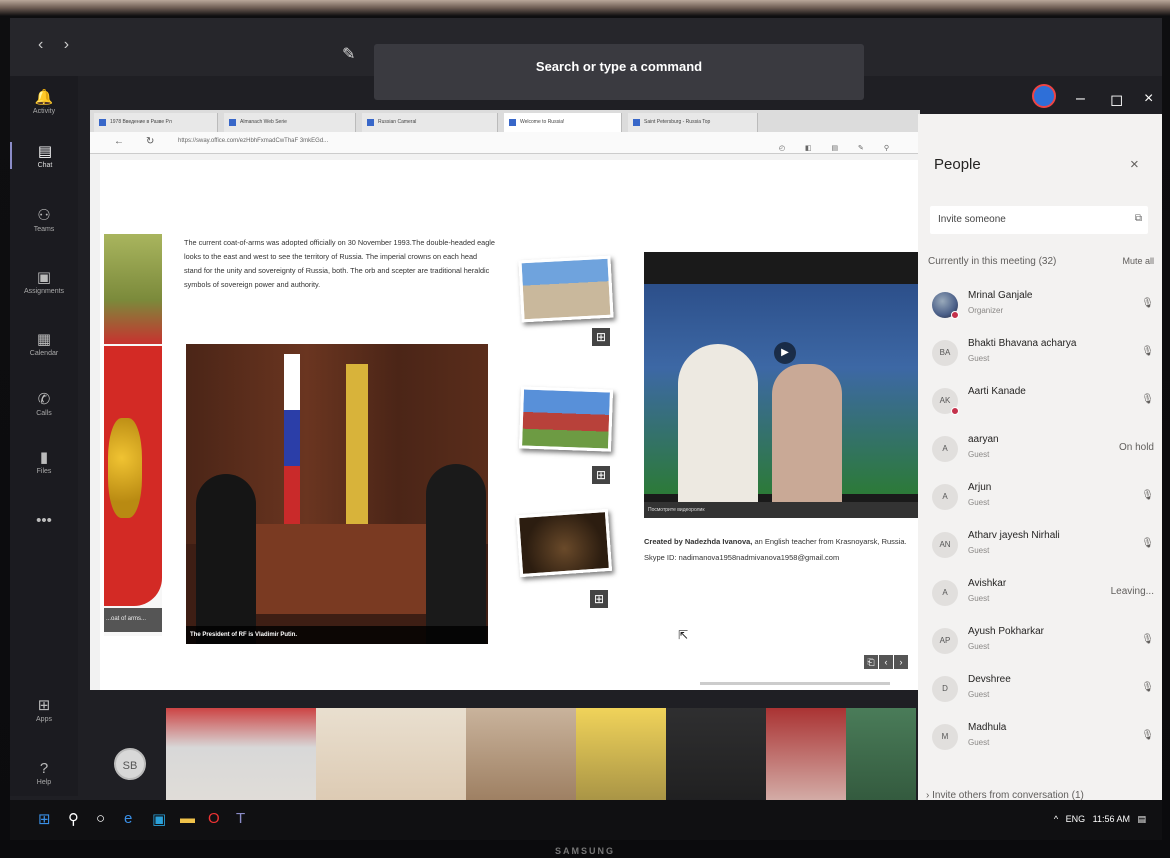 The width and height of the screenshot is (1170, 858). What do you see at coordinates (240, 818) in the screenshot?
I see `teams-taskbar-icon: T` at bounding box center [240, 818].